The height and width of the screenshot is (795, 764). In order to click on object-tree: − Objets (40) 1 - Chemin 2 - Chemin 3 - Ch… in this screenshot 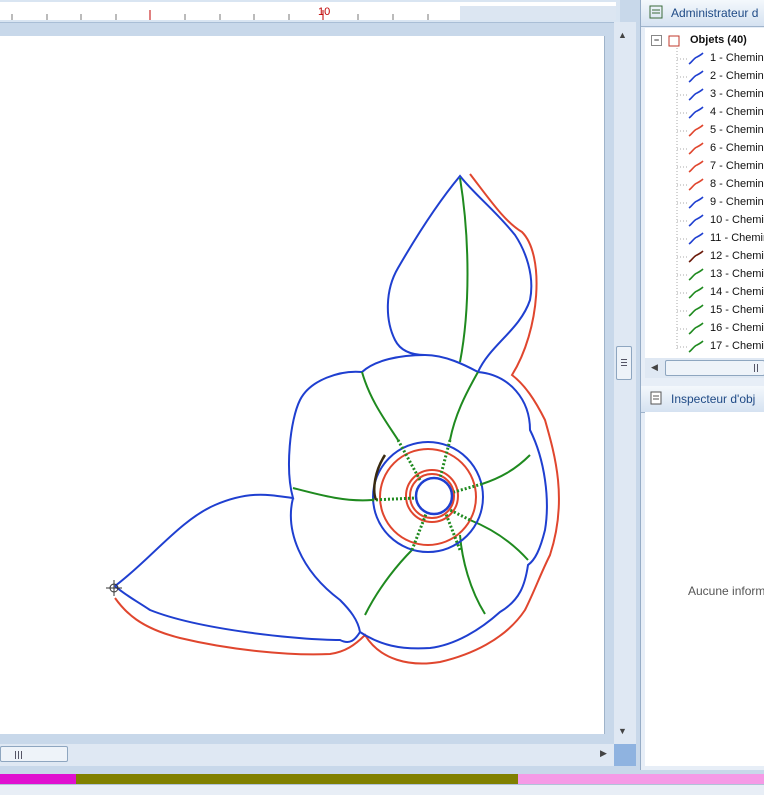, I will do `click(704, 193)`.